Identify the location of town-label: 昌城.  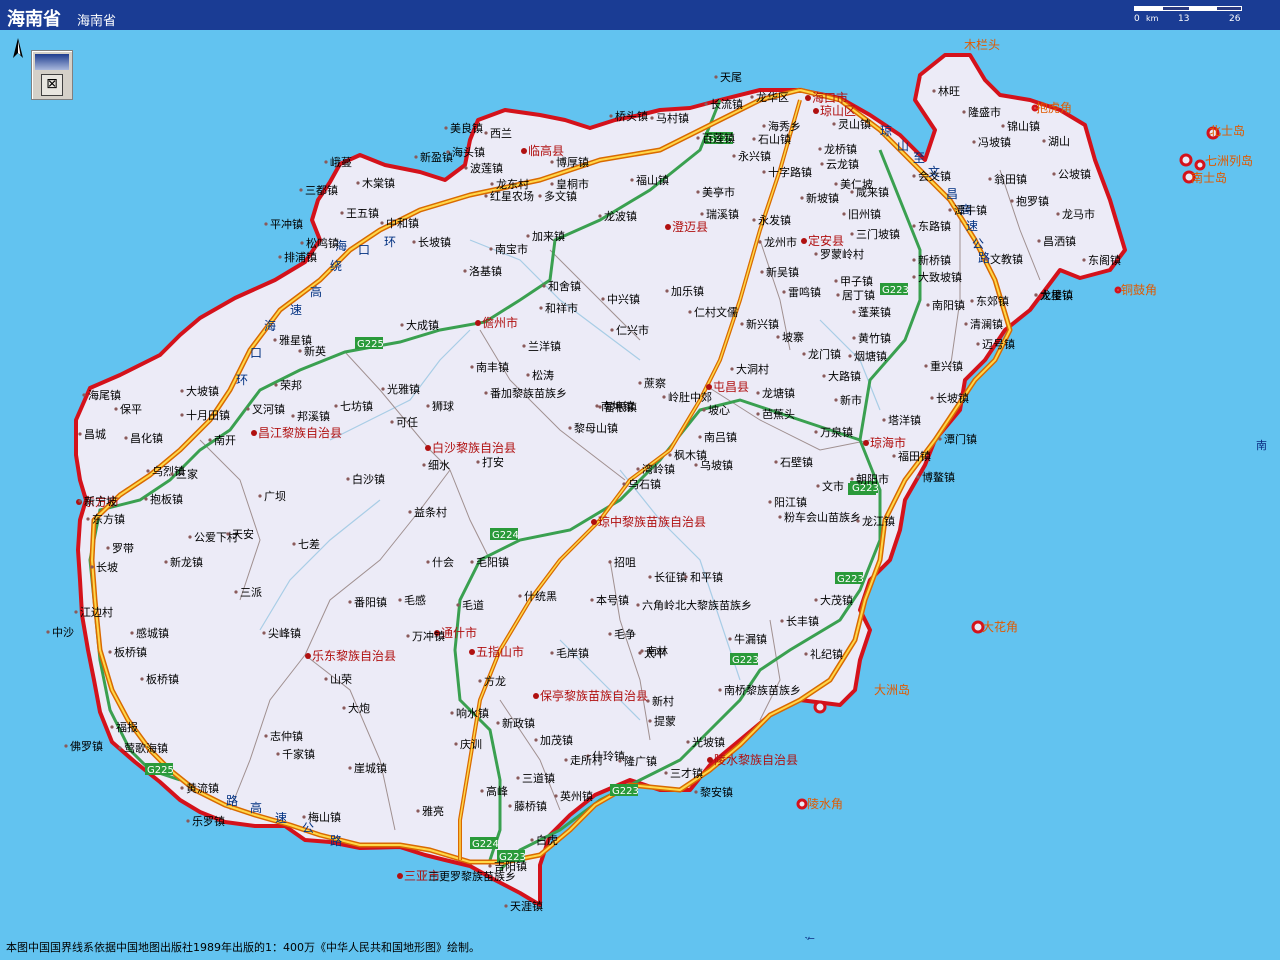
(95, 434).